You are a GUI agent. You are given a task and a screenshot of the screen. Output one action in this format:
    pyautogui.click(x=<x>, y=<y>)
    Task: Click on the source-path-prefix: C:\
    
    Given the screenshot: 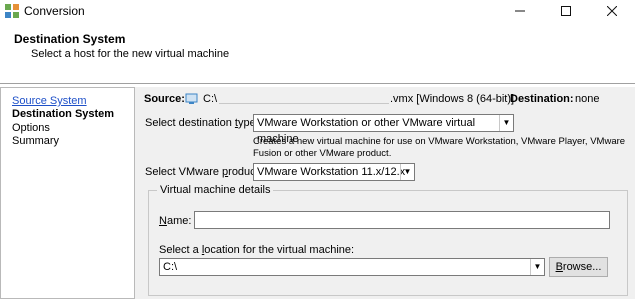 What is the action you would take?
    pyautogui.click(x=210, y=99)
    